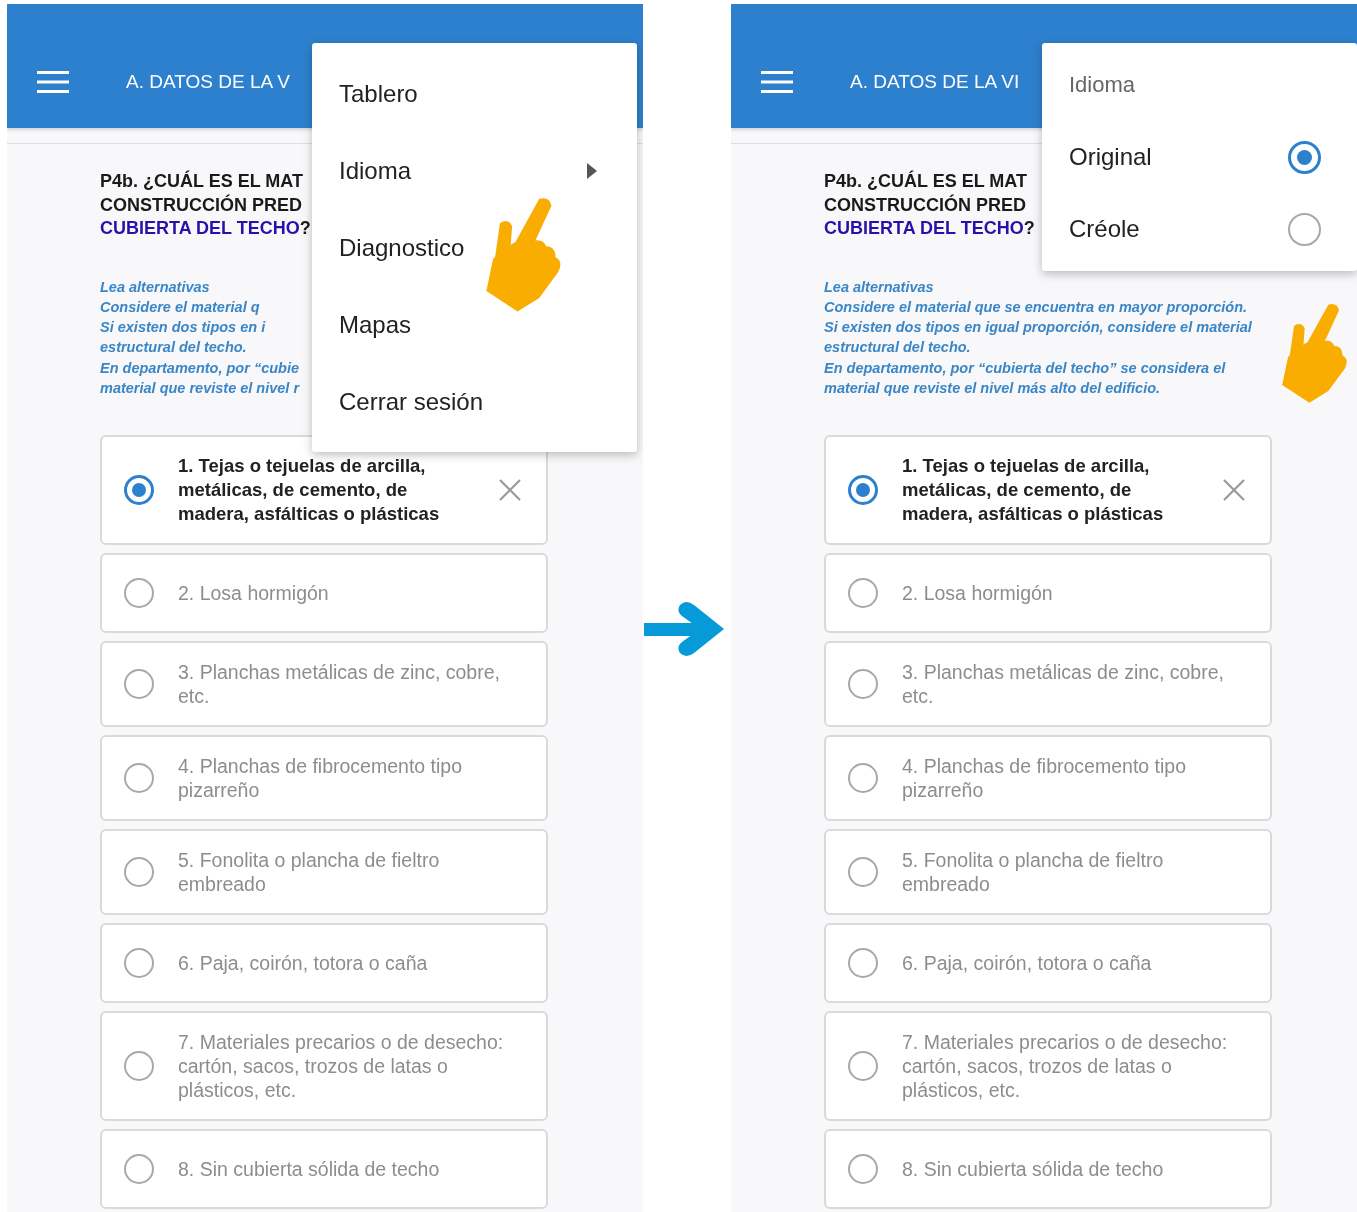 This screenshot has height=1212, width=1357. Describe the element at coordinates (474, 93) in the screenshot. I see `menu-item: Tablero` at that location.